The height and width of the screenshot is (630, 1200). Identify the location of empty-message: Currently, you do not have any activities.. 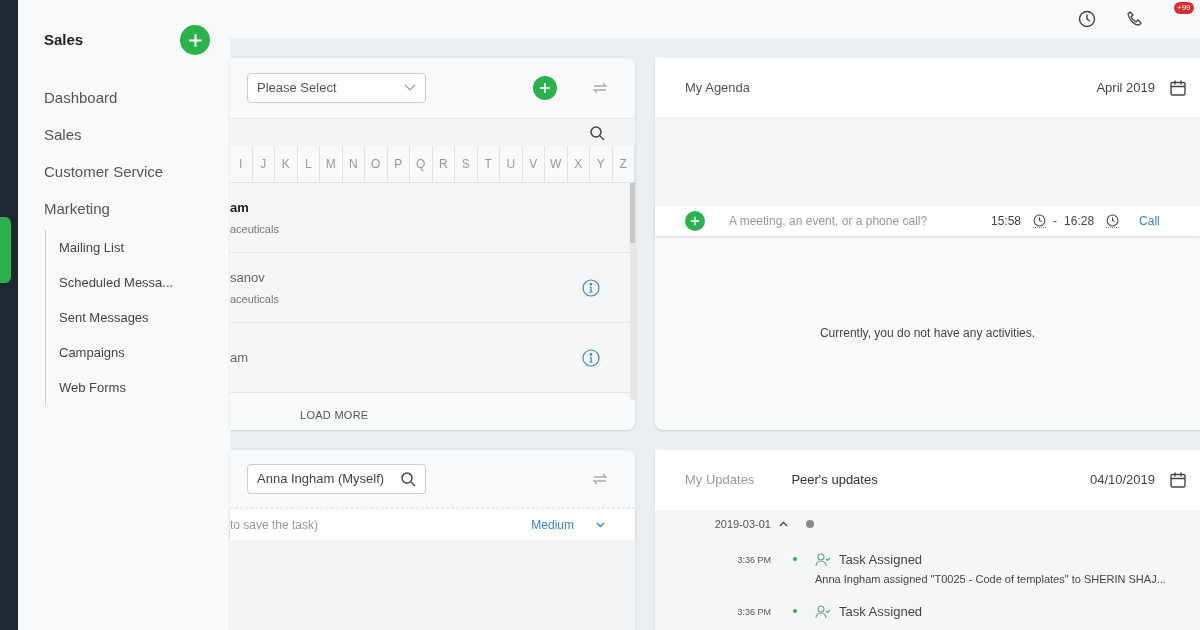
(927, 333).